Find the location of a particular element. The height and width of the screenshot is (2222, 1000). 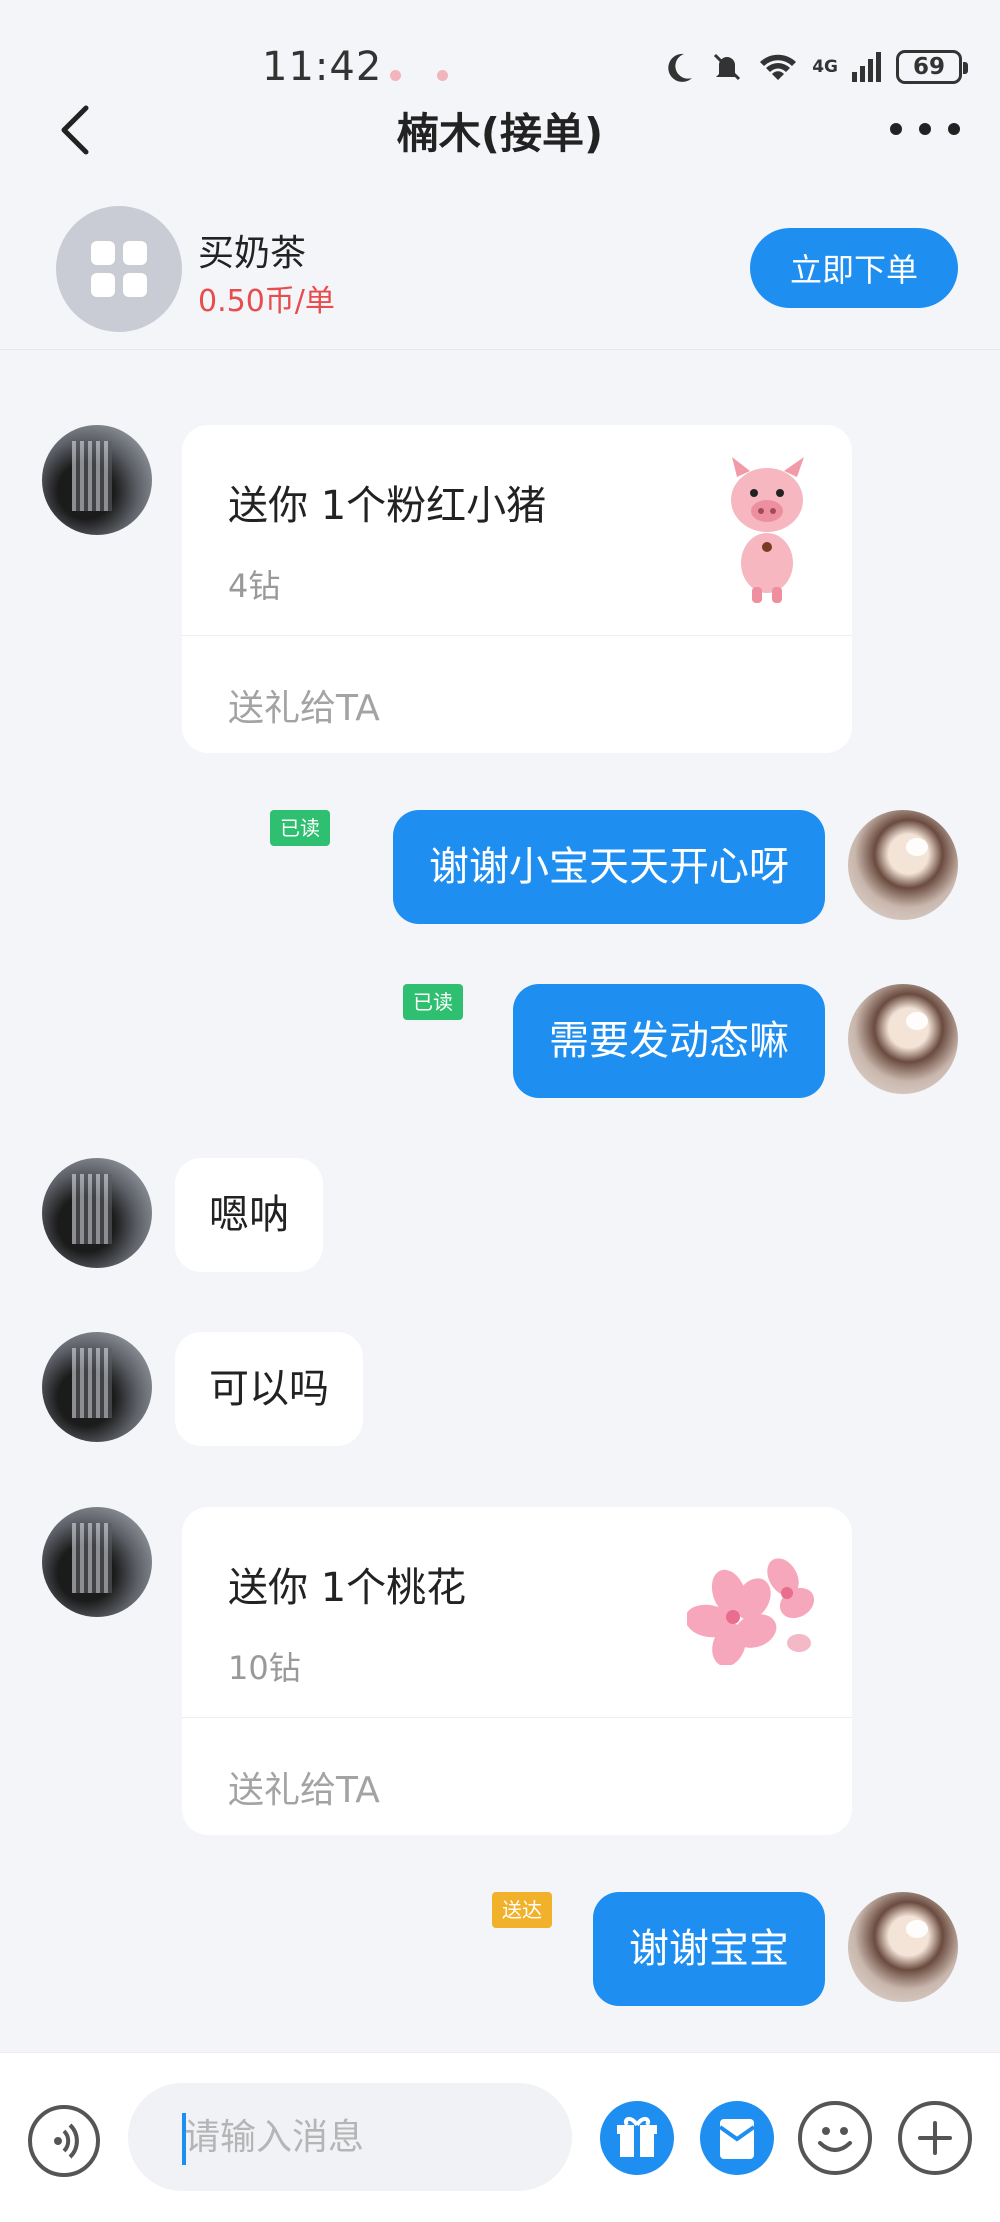

order-bar: 买奶茶 0.50币/单 立即下单 is located at coordinates (500, 270).